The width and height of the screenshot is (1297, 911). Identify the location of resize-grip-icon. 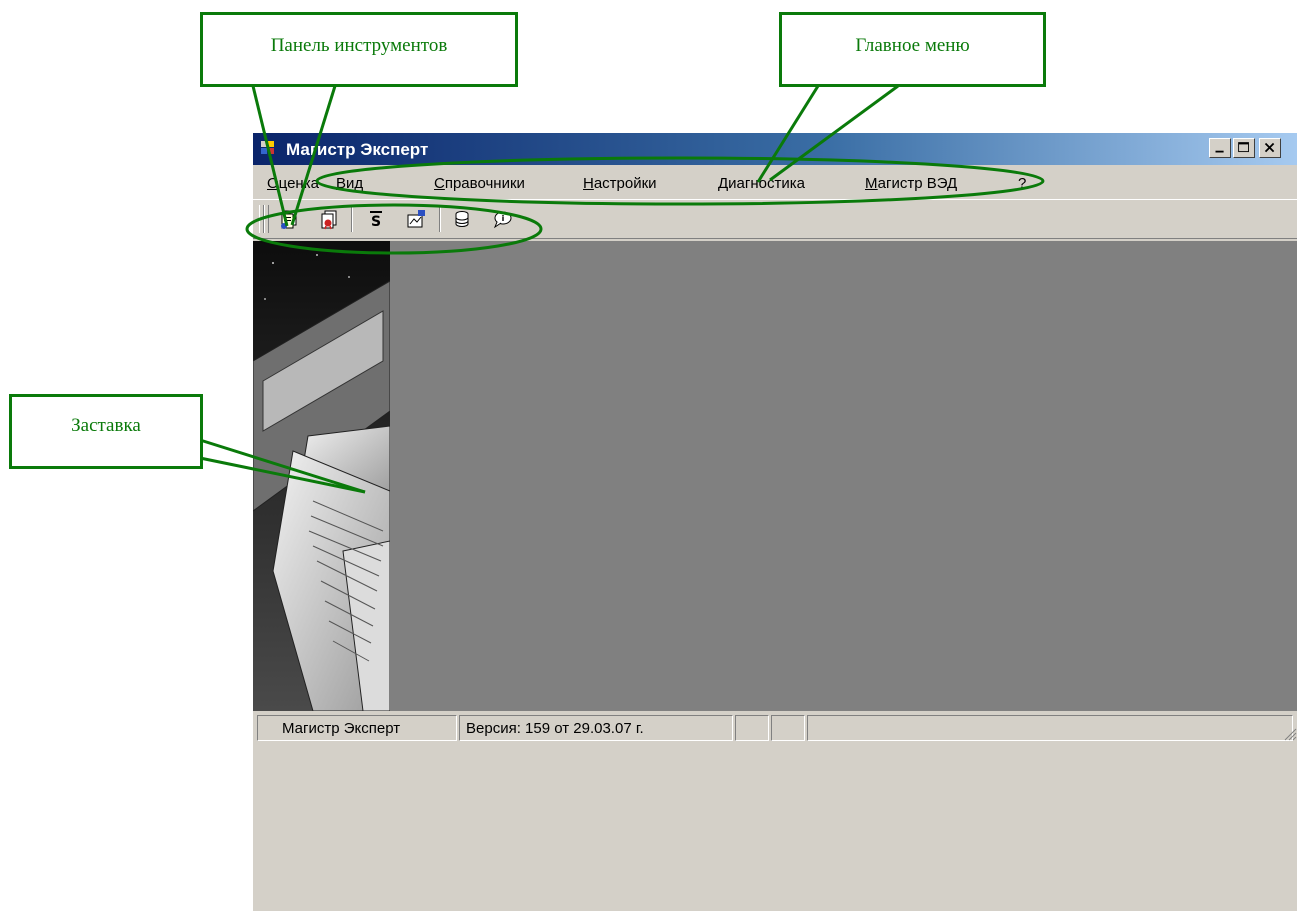
(1290, 734).